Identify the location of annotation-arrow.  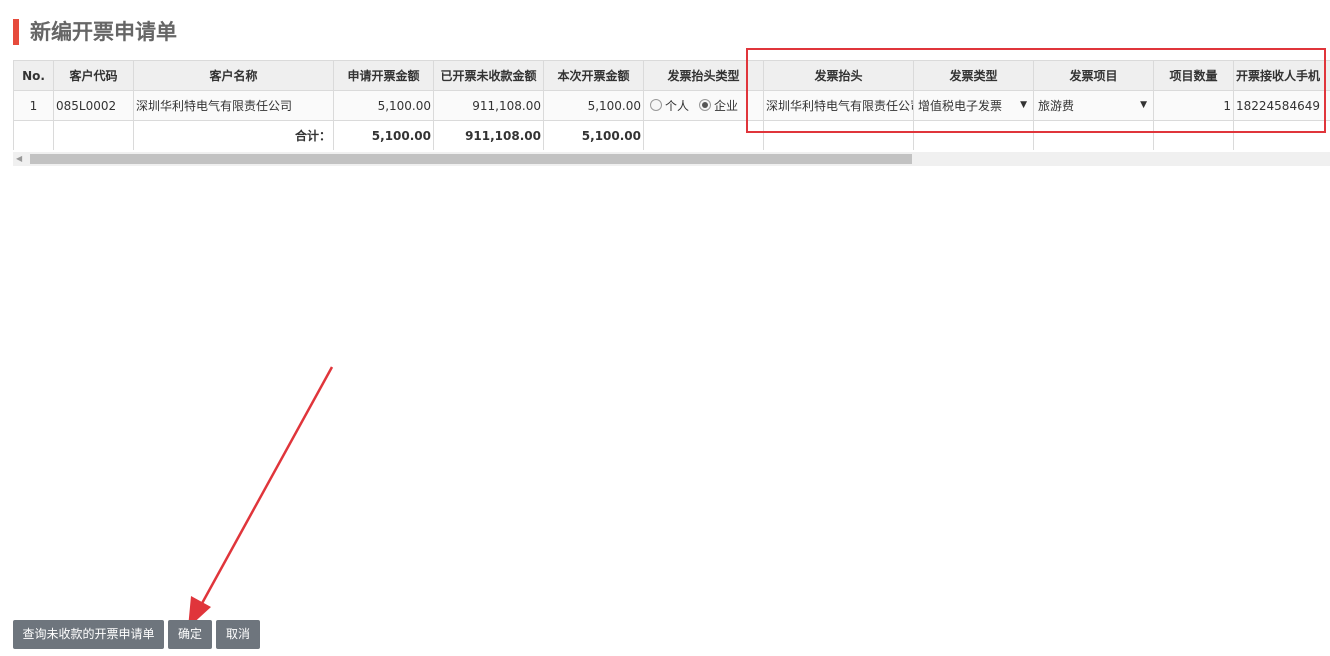
(261, 497).